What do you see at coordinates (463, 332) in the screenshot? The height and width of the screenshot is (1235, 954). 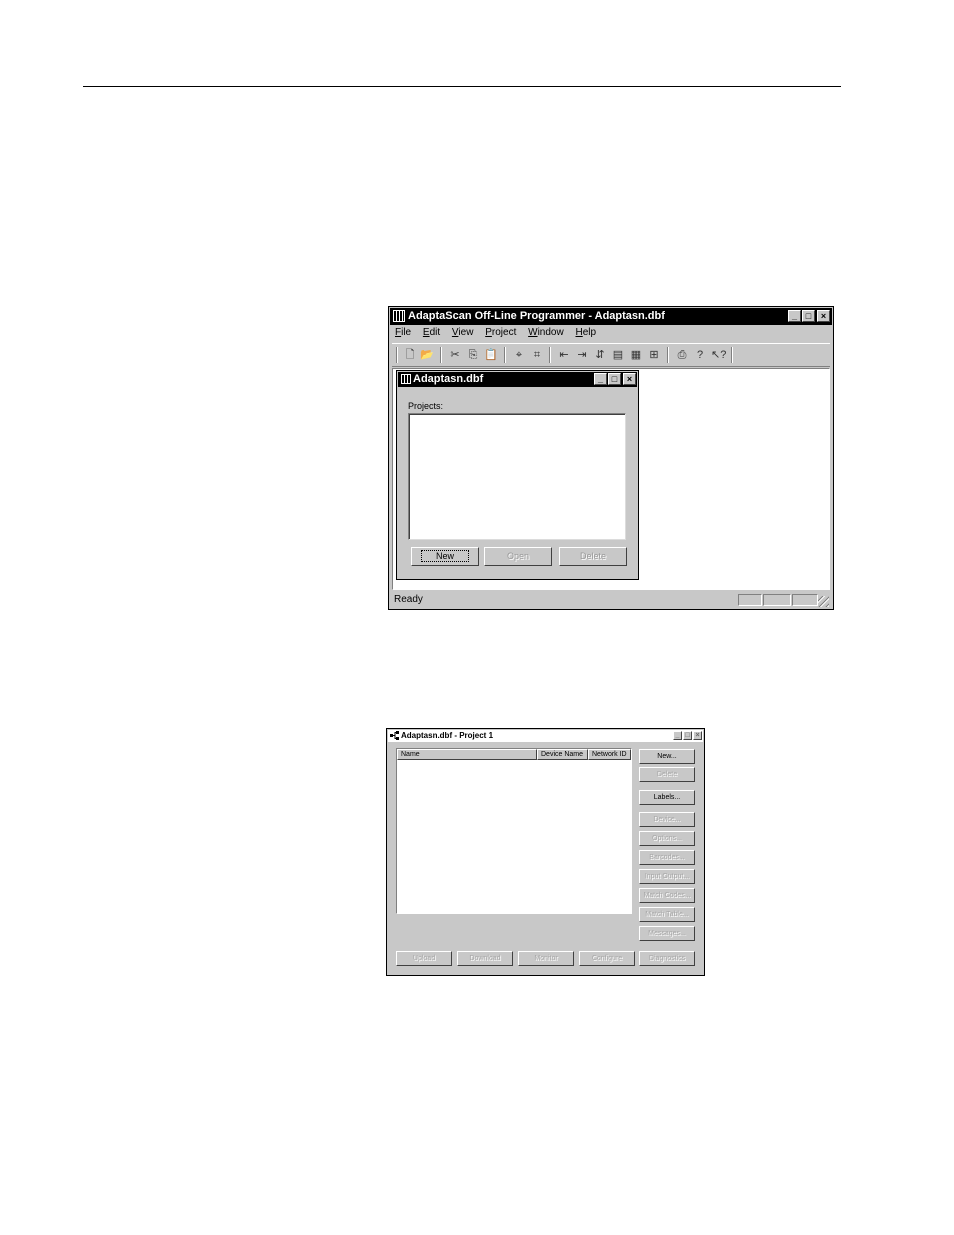 I see `menu-view: View` at bounding box center [463, 332].